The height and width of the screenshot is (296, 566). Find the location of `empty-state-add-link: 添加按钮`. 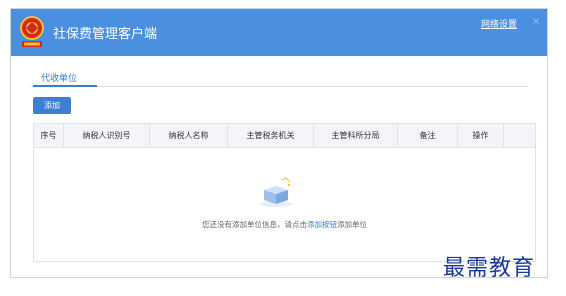

empty-state-add-link: 添加按钮 is located at coordinates (322, 224).